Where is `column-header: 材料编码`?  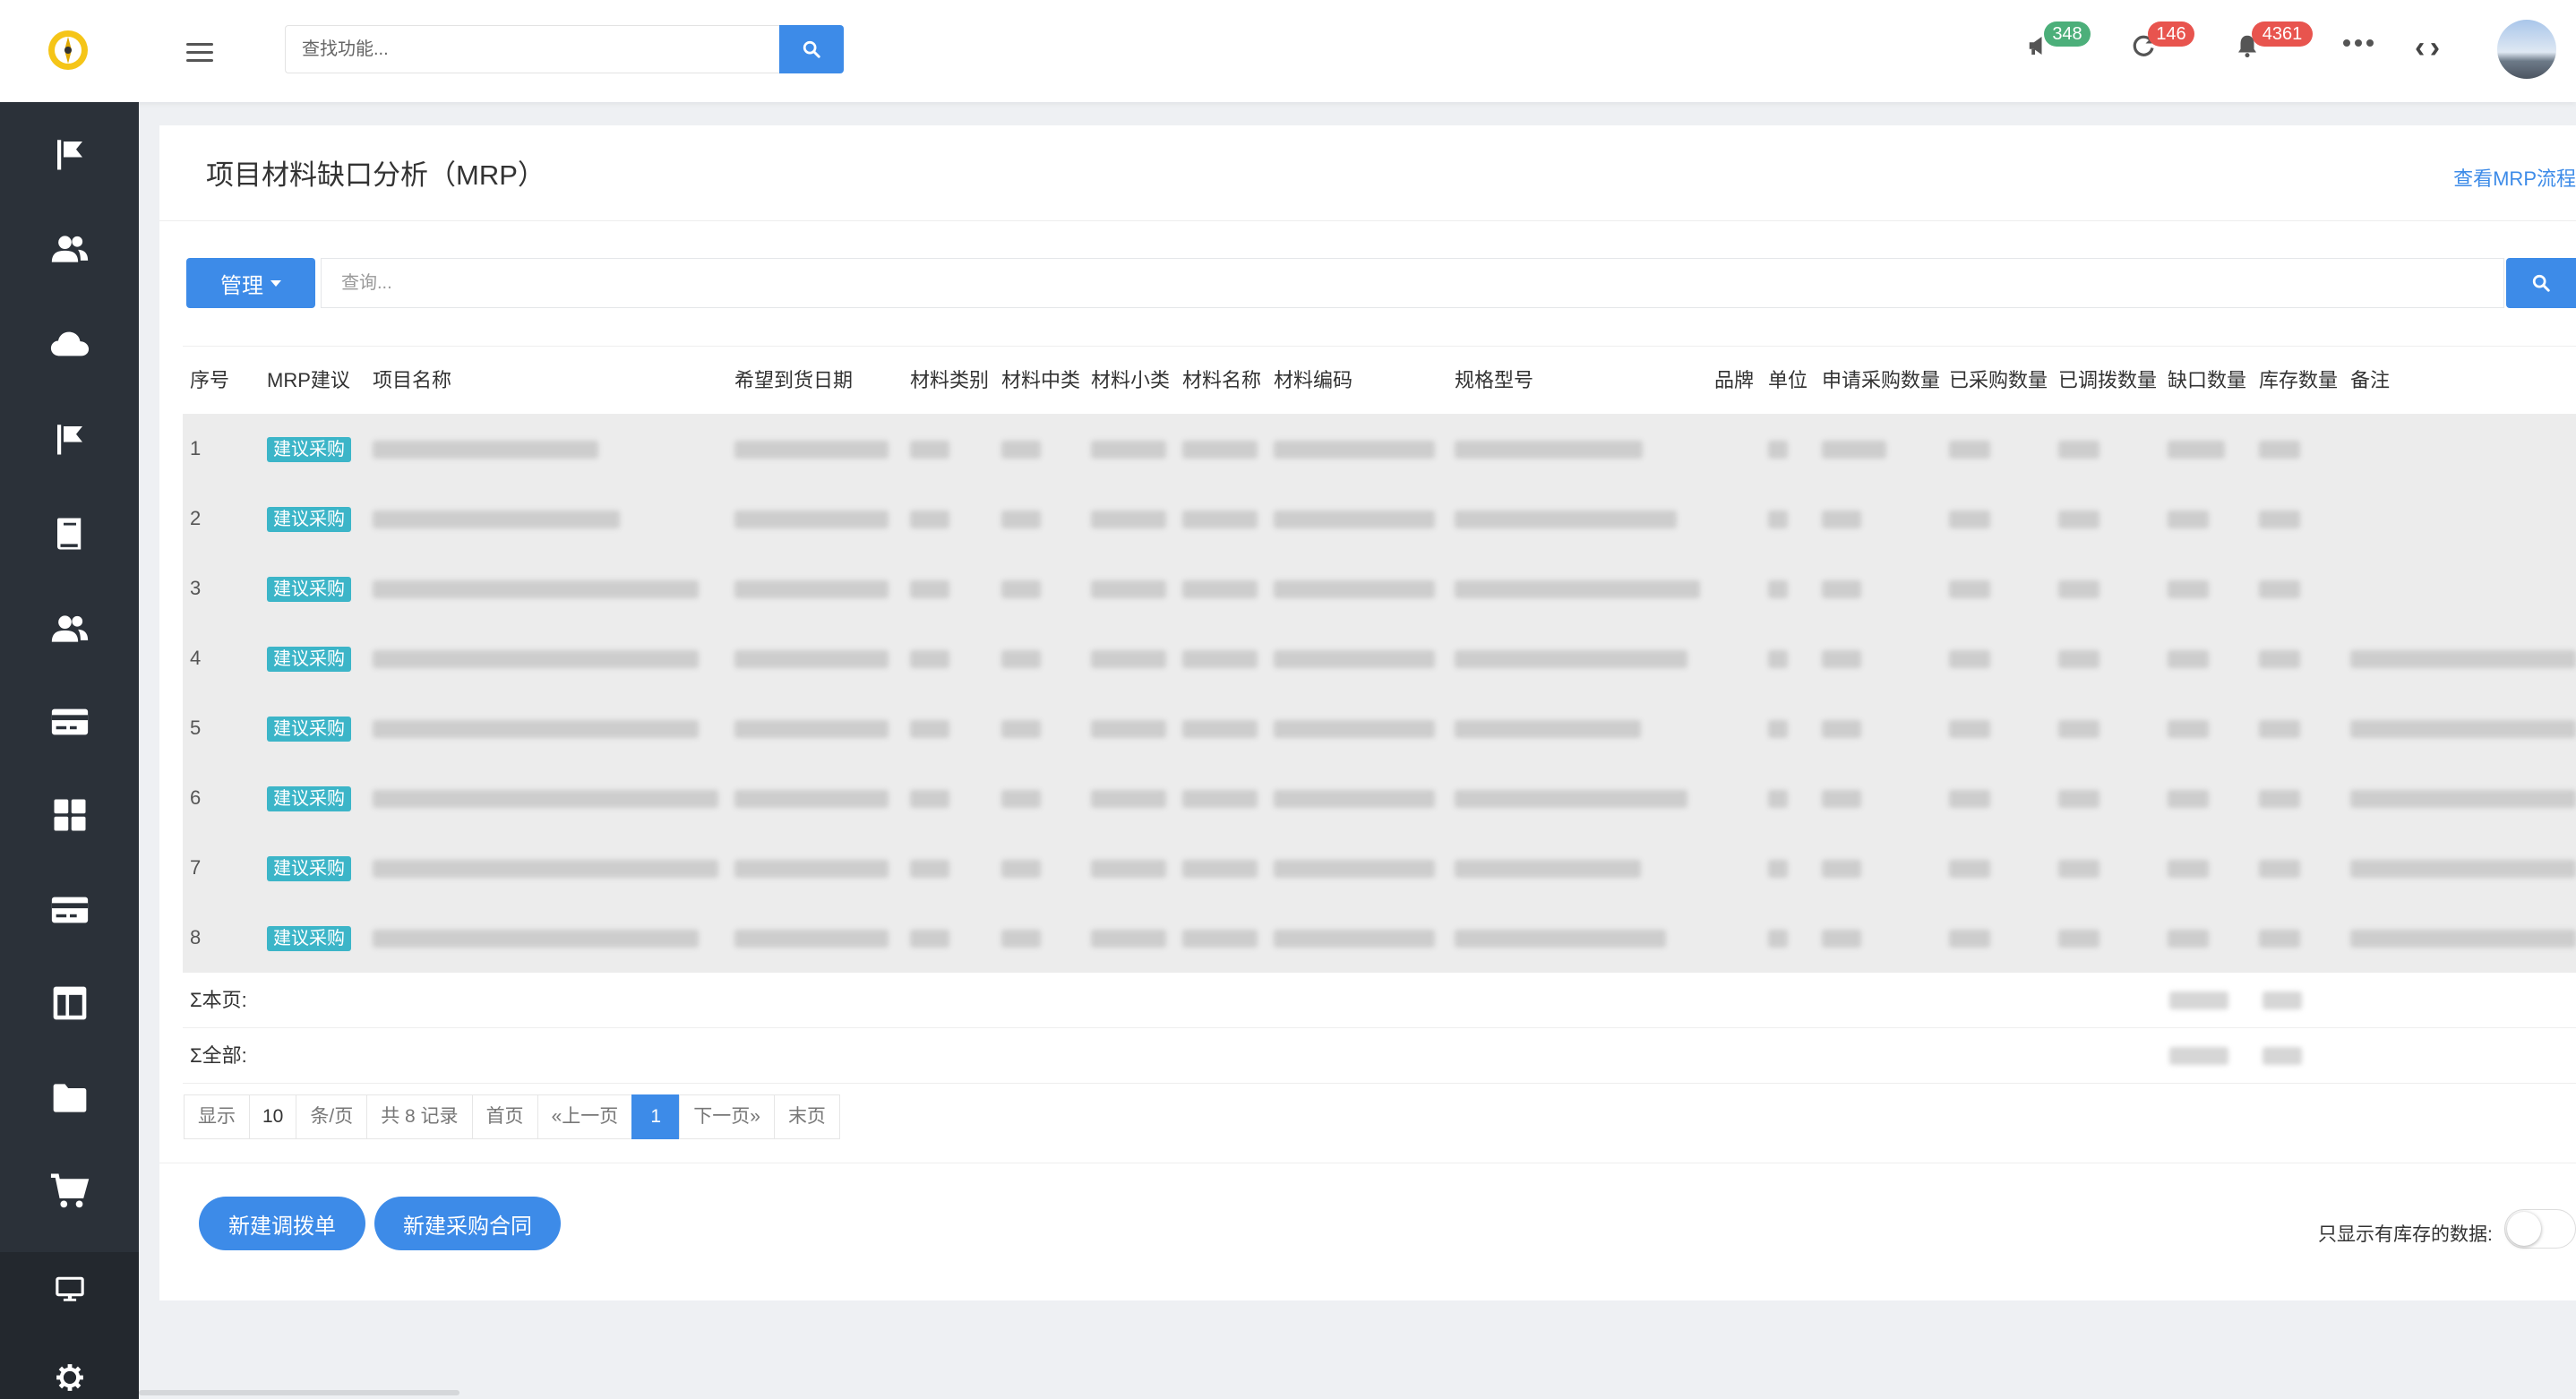
column-header: 材料编码 is located at coordinates (1313, 381).